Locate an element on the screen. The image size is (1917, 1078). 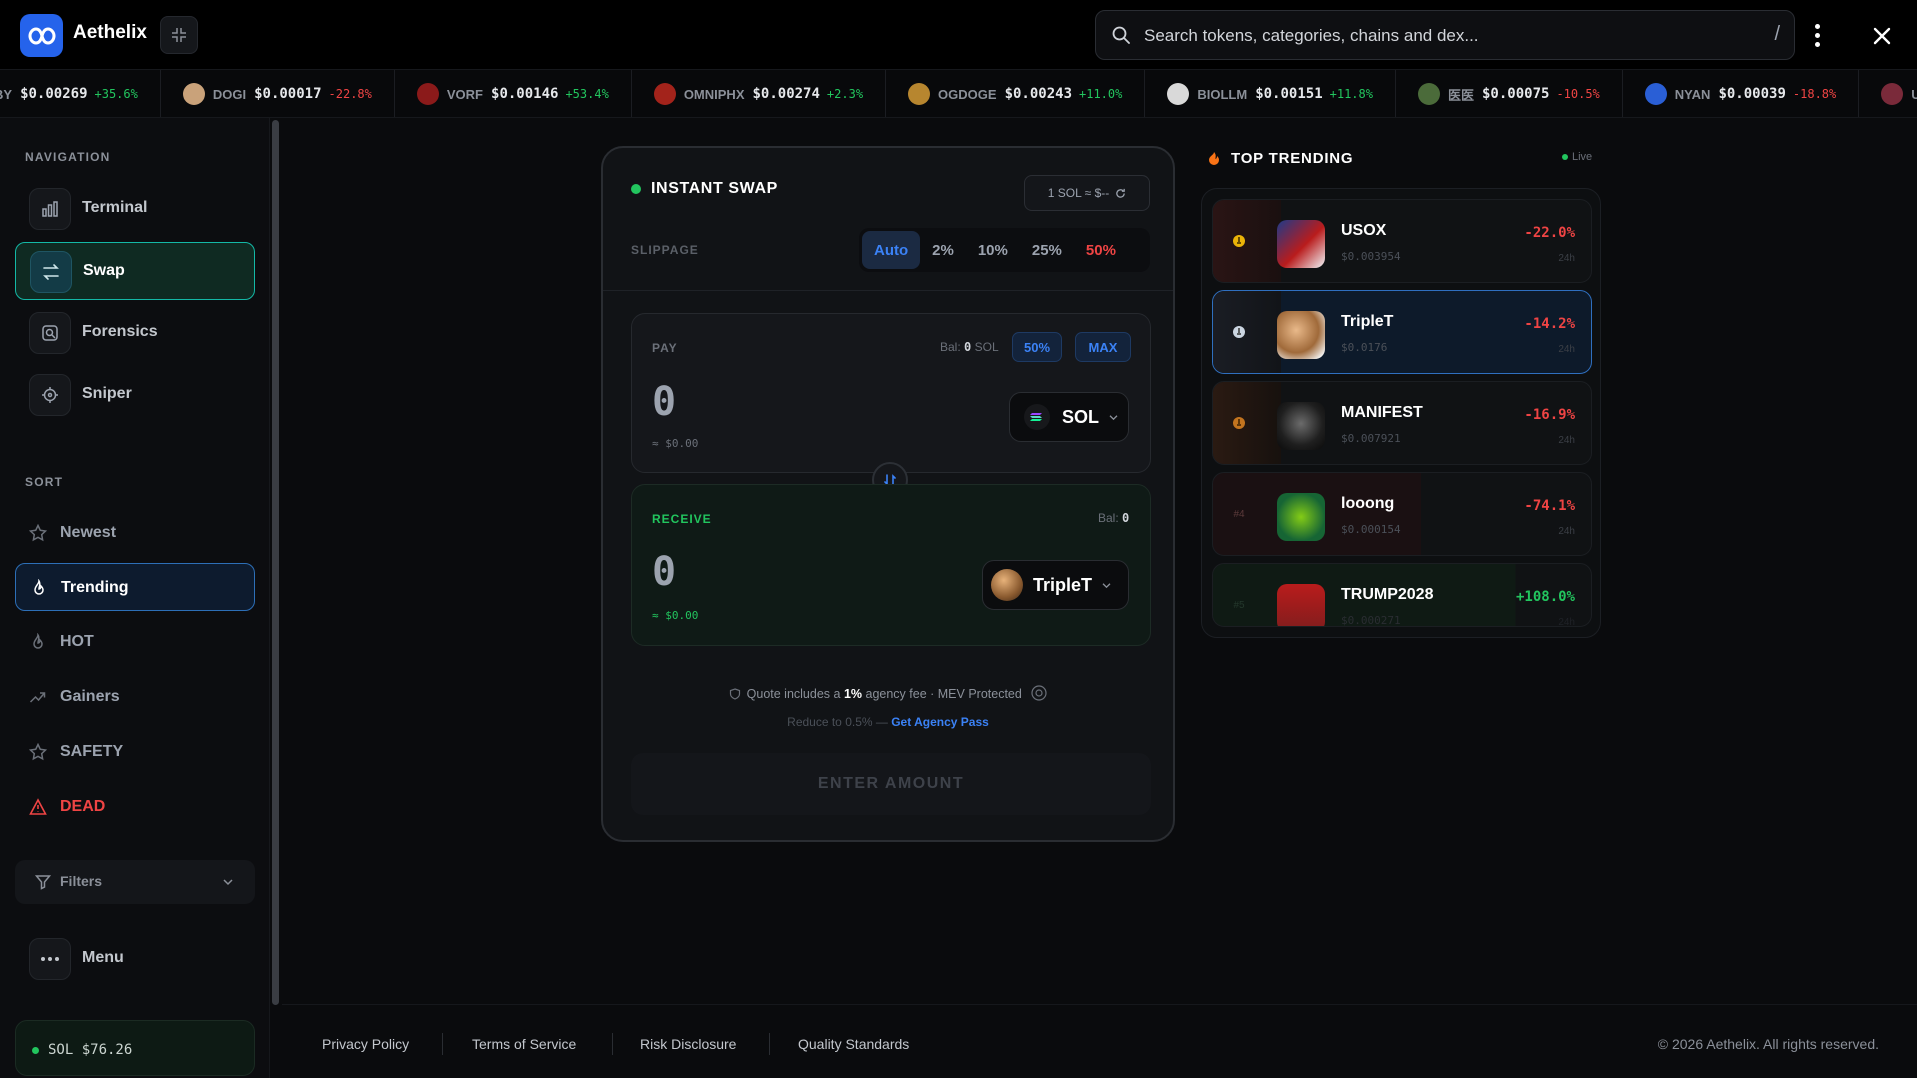
slippage-25: 25% is located at coordinates (1047, 250).